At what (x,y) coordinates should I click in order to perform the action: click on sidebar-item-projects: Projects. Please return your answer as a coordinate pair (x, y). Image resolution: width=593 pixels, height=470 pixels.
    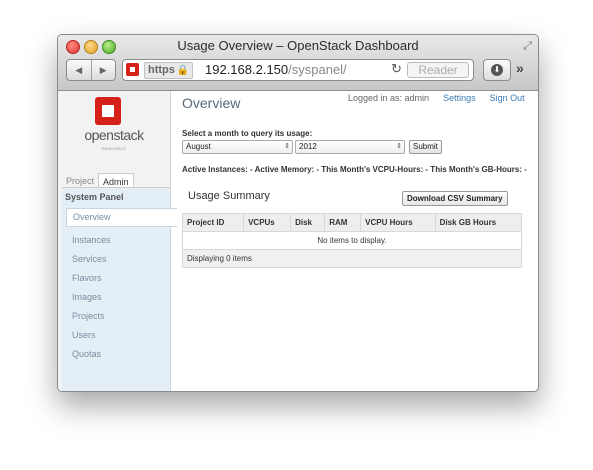
    Looking at the image, I should click on (121, 316).